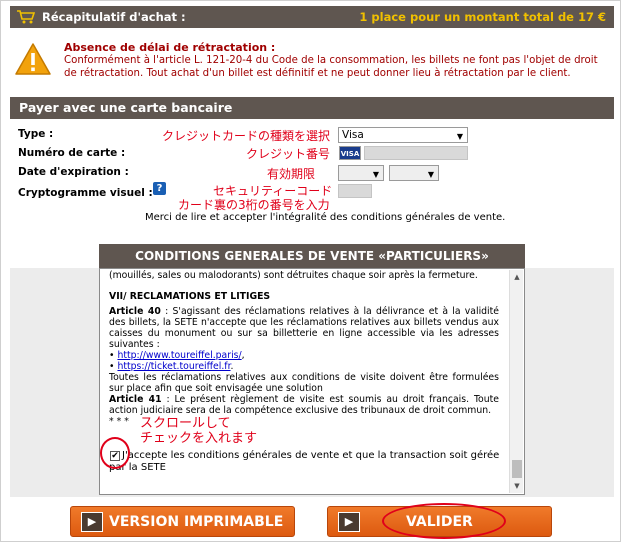  What do you see at coordinates (114, 17) in the screenshot?
I see `summary-title: Récapitulatif d'achat :` at bounding box center [114, 17].